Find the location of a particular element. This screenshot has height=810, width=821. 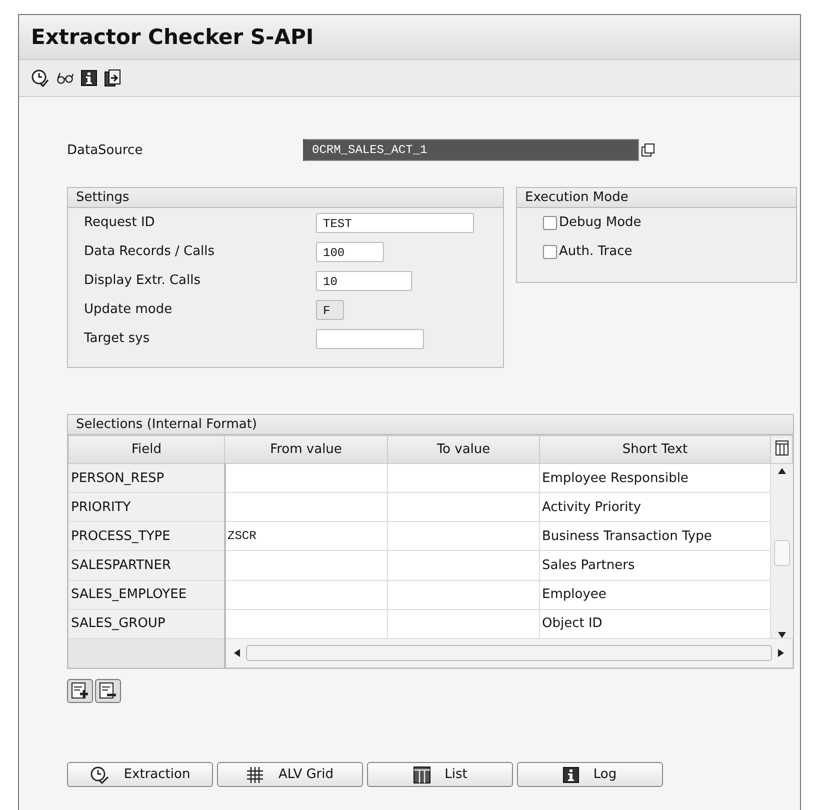

table-cell: Employee Responsible is located at coordinates (655, 478).